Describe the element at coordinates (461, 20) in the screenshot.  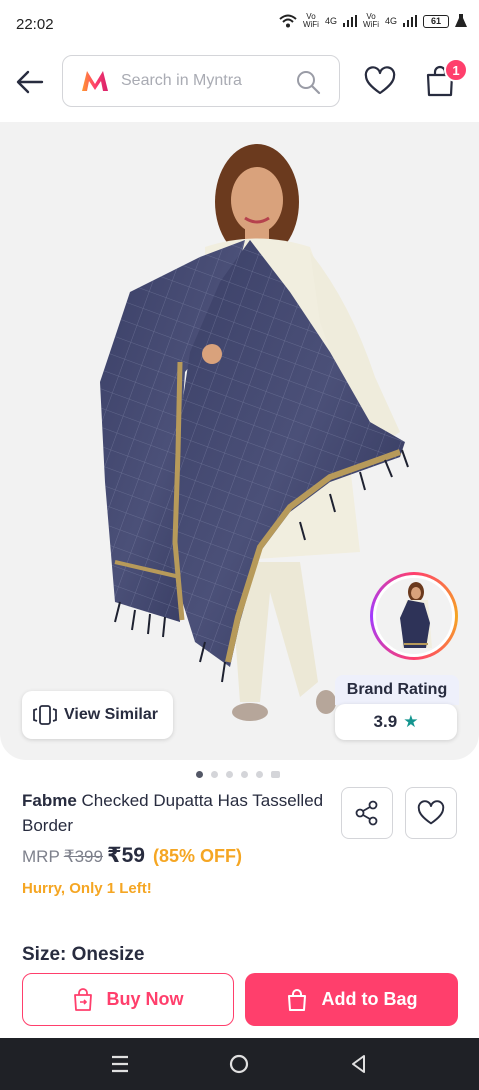
I see `flask-icon` at that location.